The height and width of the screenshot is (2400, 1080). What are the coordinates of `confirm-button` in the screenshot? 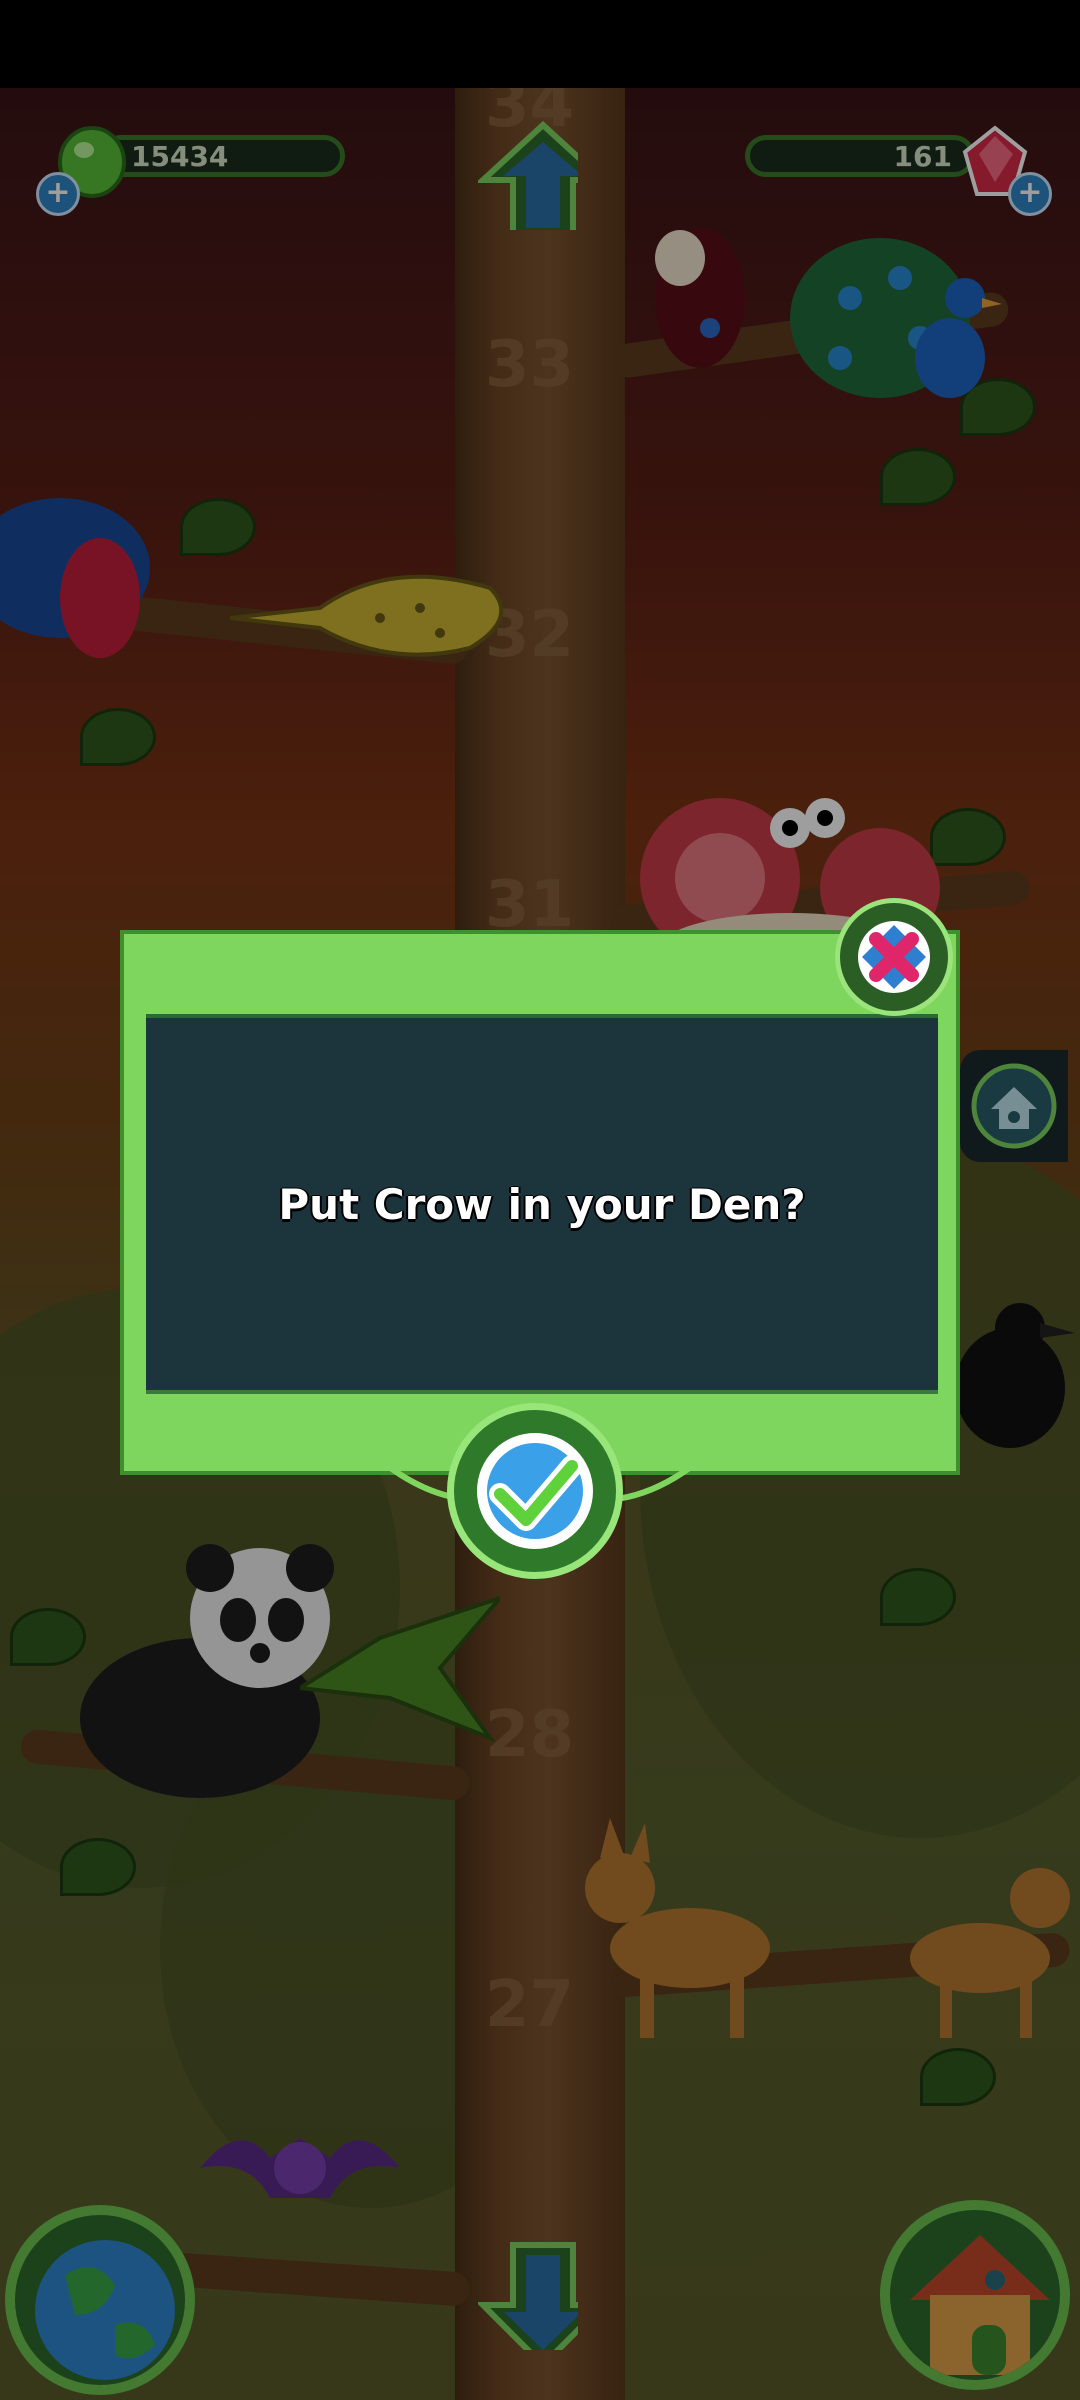 It's located at (535, 1491).